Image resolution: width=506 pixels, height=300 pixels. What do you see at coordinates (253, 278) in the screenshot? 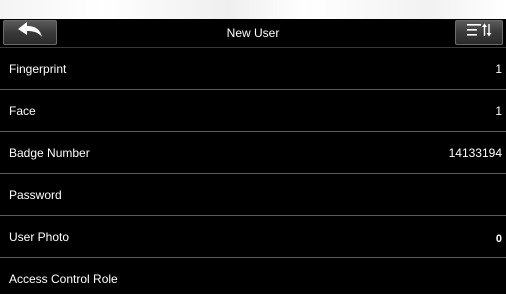
I see `list-item-access-control-role: Access Control Role` at bounding box center [253, 278].